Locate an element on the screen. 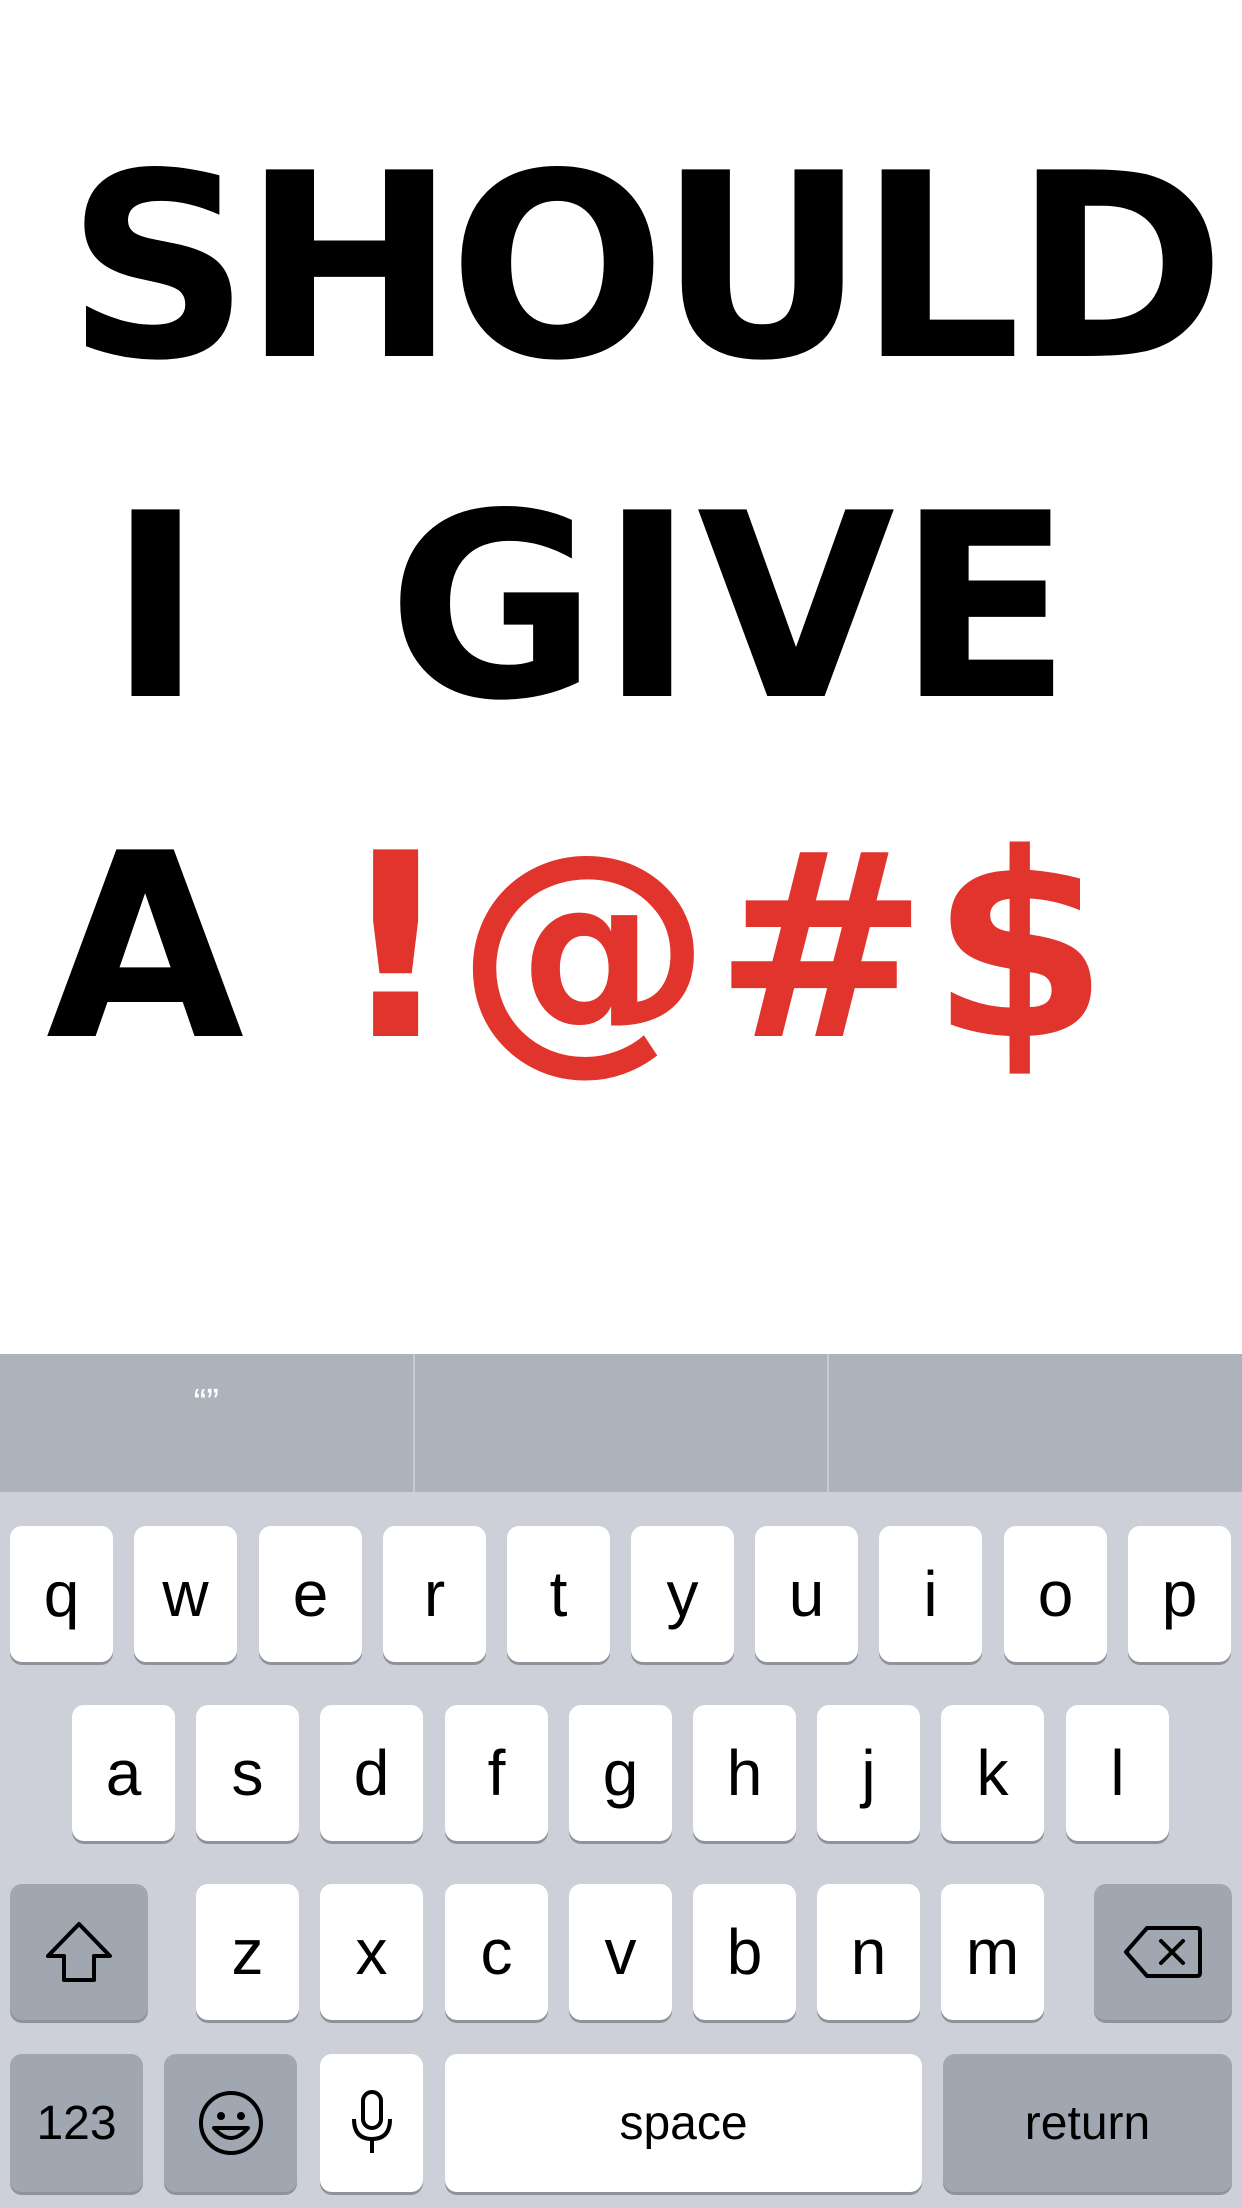 The height and width of the screenshot is (2208, 1242). key-t: t is located at coordinates (558, 1594).